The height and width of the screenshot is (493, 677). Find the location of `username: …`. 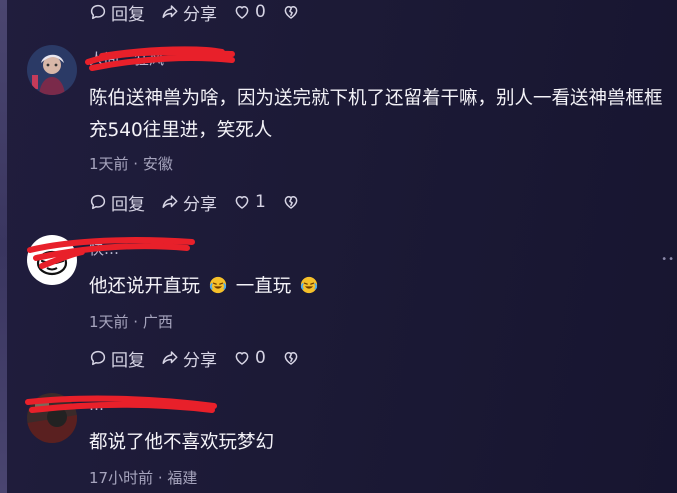

username: … is located at coordinates (96, 405).